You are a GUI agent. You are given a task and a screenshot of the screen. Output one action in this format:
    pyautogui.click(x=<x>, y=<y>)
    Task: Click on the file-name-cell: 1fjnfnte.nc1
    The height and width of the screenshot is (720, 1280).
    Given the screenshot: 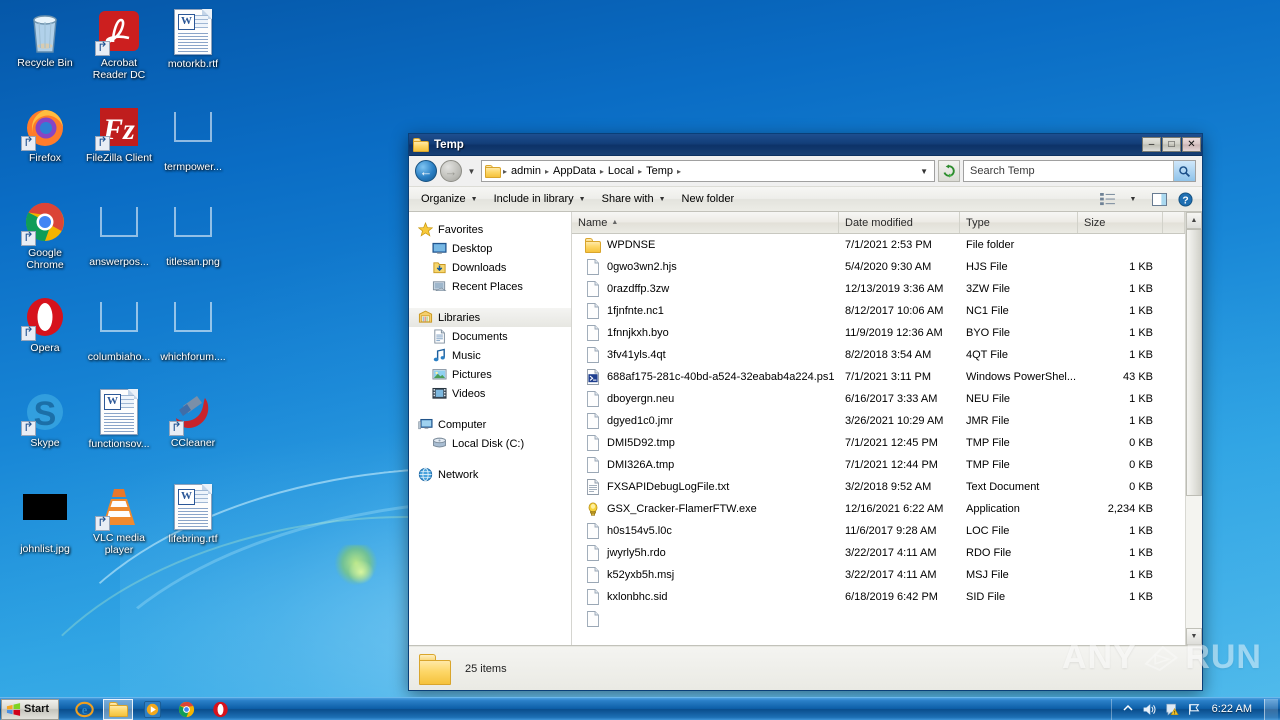 What is the action you would take?
    pyautogui.click(x=705, y=311)
    